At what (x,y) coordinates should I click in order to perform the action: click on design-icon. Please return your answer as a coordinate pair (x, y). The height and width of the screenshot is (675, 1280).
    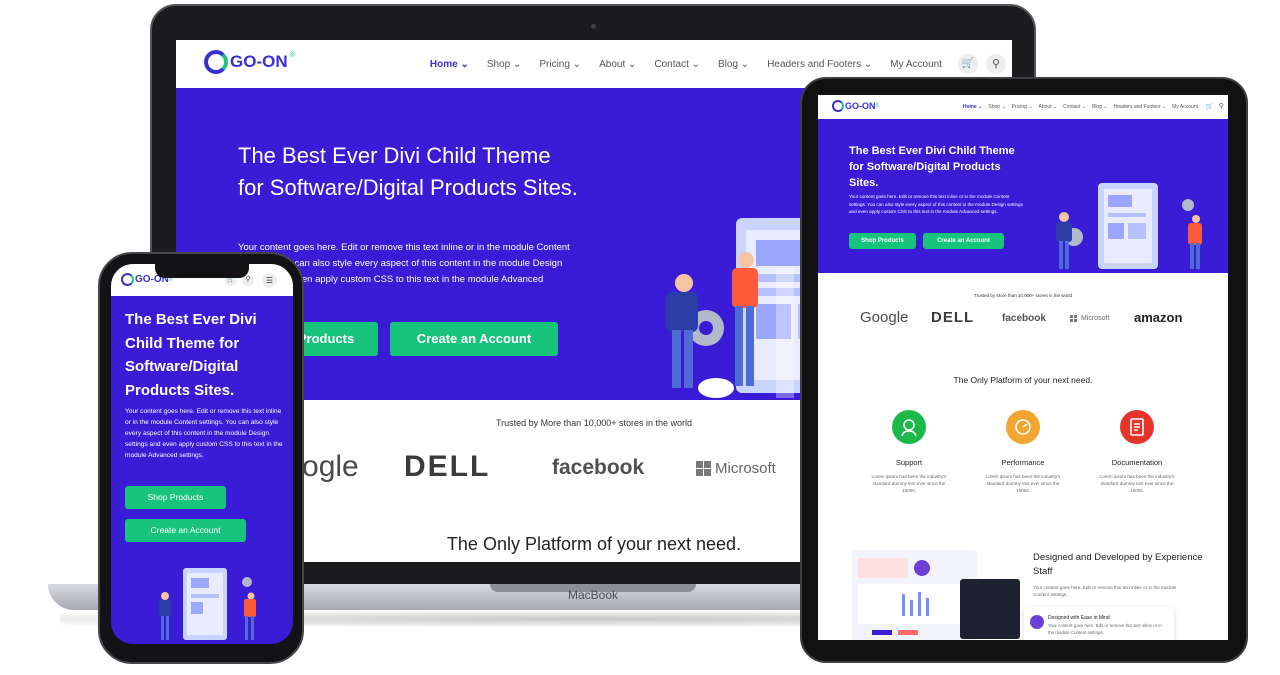
    Looking at the image, I should click on (1037, 622).